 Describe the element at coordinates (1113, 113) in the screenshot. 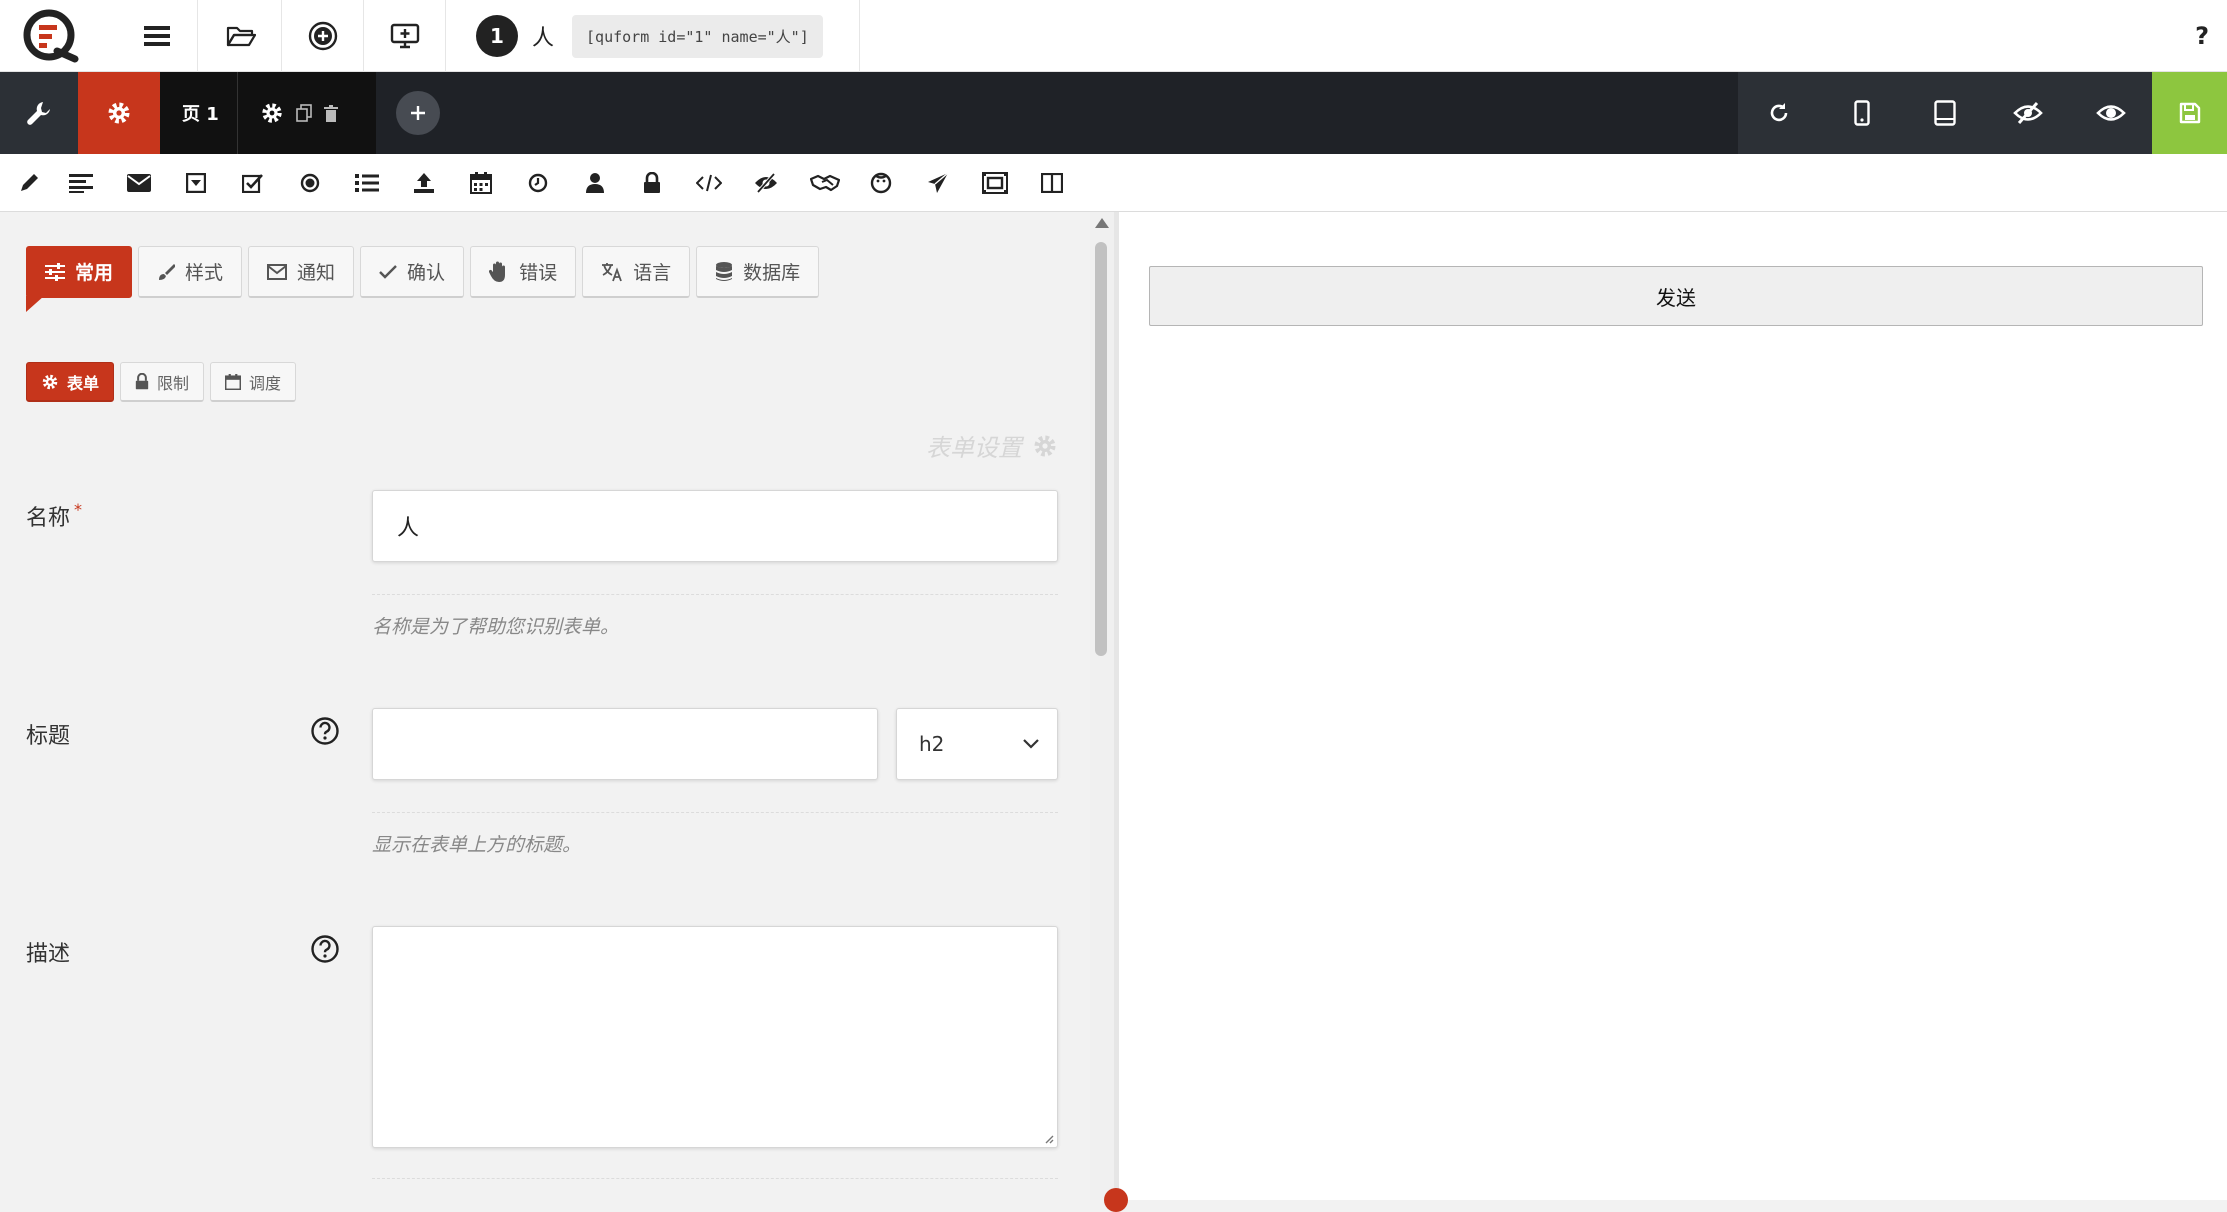

I see `builder-bar: 页 1` at that location.